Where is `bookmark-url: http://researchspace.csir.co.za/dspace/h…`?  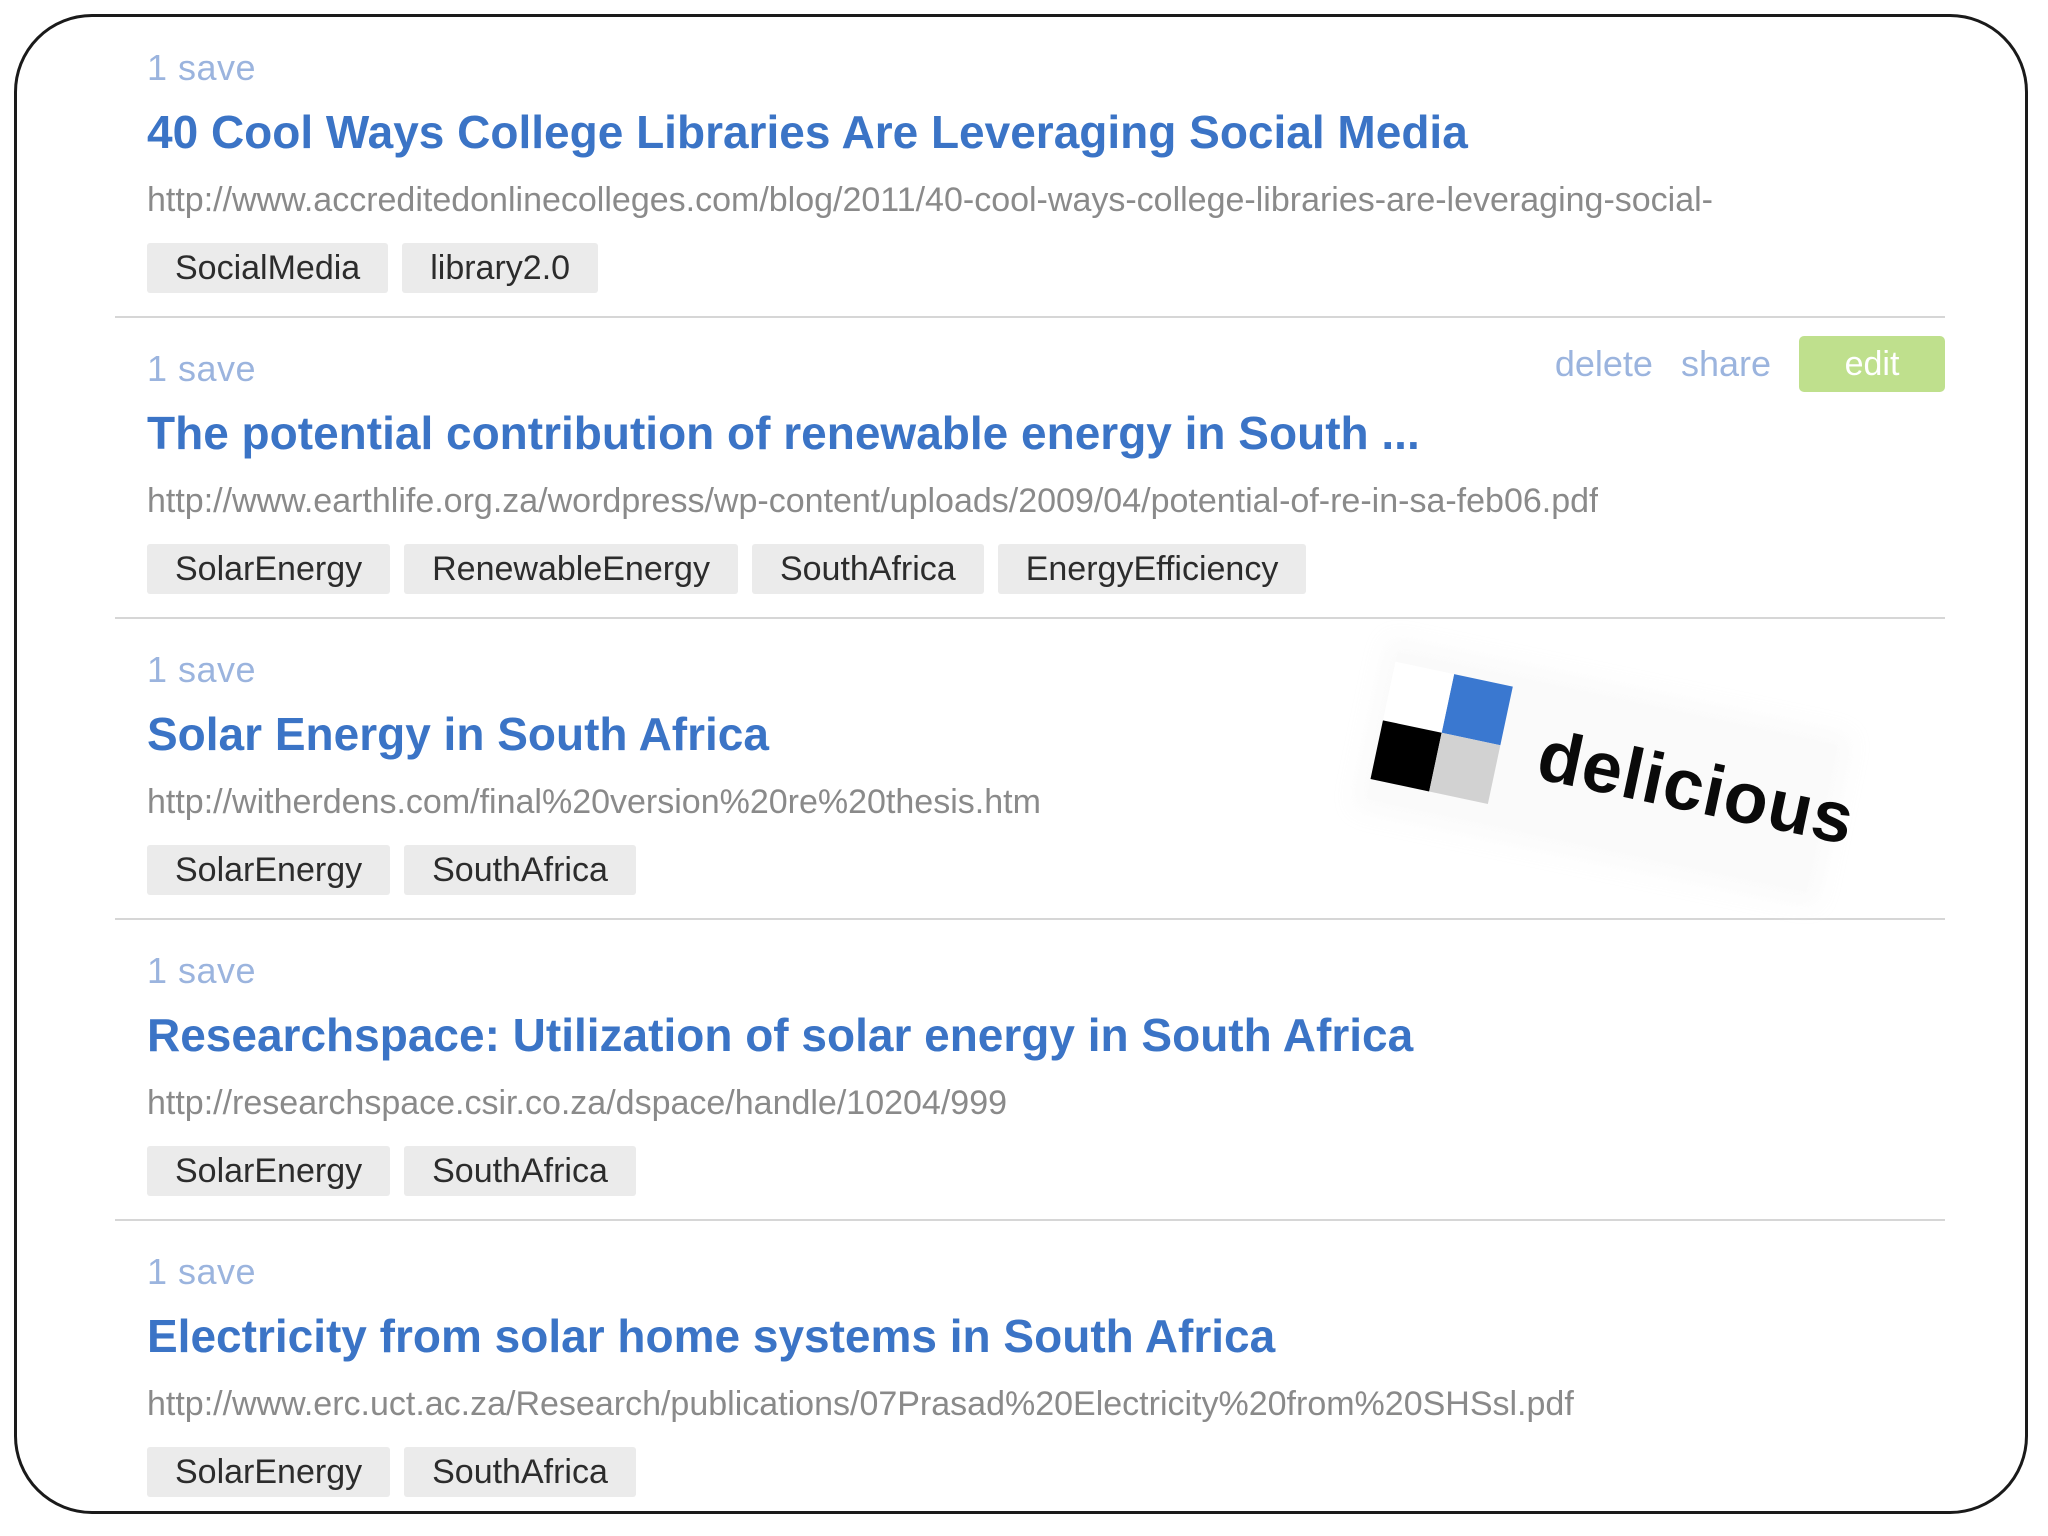 bookmark-url: http://researchspace.csir.co.za/dspace/h… is located at coordinates (577, 1103).